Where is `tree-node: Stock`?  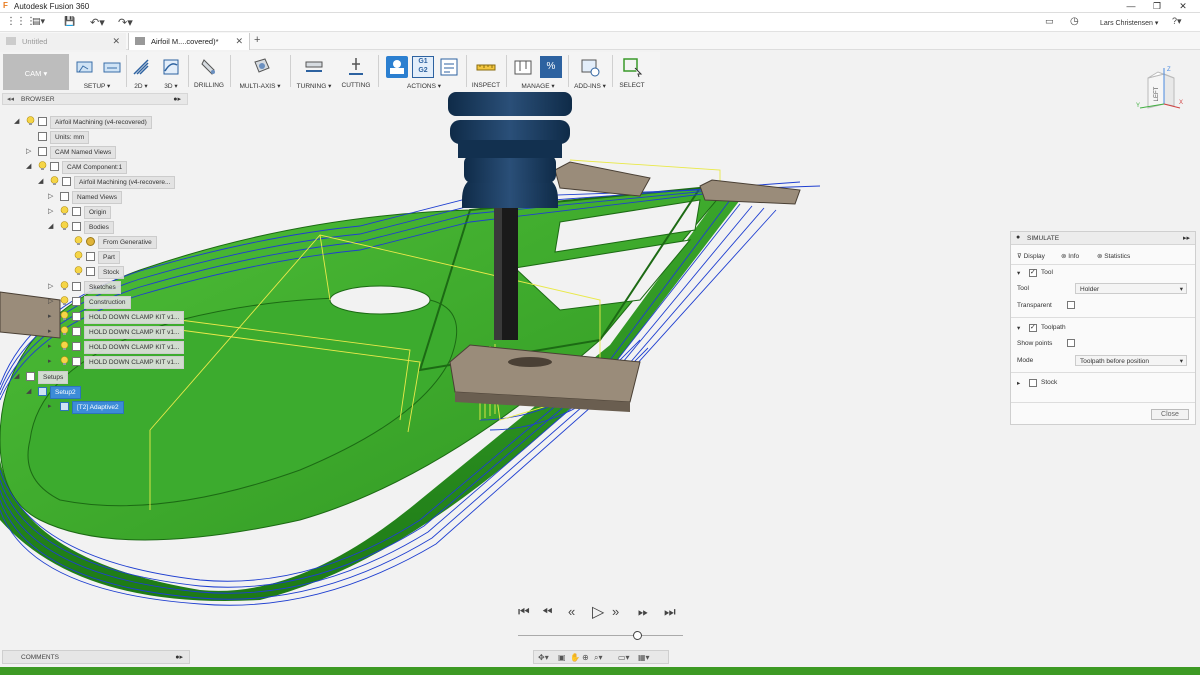 tree-node: Stock is located at coordinates (93, 272).